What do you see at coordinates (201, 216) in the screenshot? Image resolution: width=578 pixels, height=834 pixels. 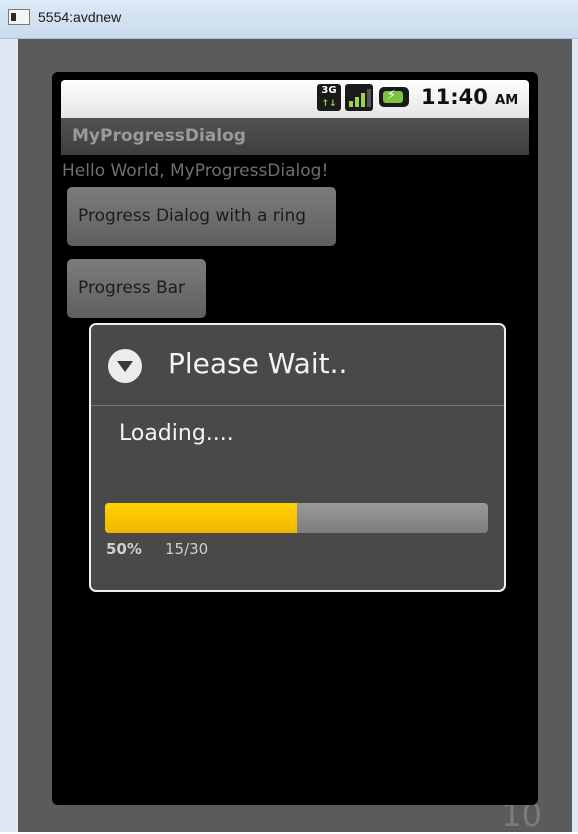 I see `progress-dialog-ring-button: Progress Dialog with a ring` at bounding box center [201, 216].